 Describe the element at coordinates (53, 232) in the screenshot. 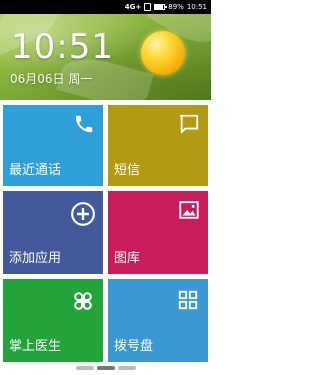

I see `tile-add-app: 添加应用` at that location.